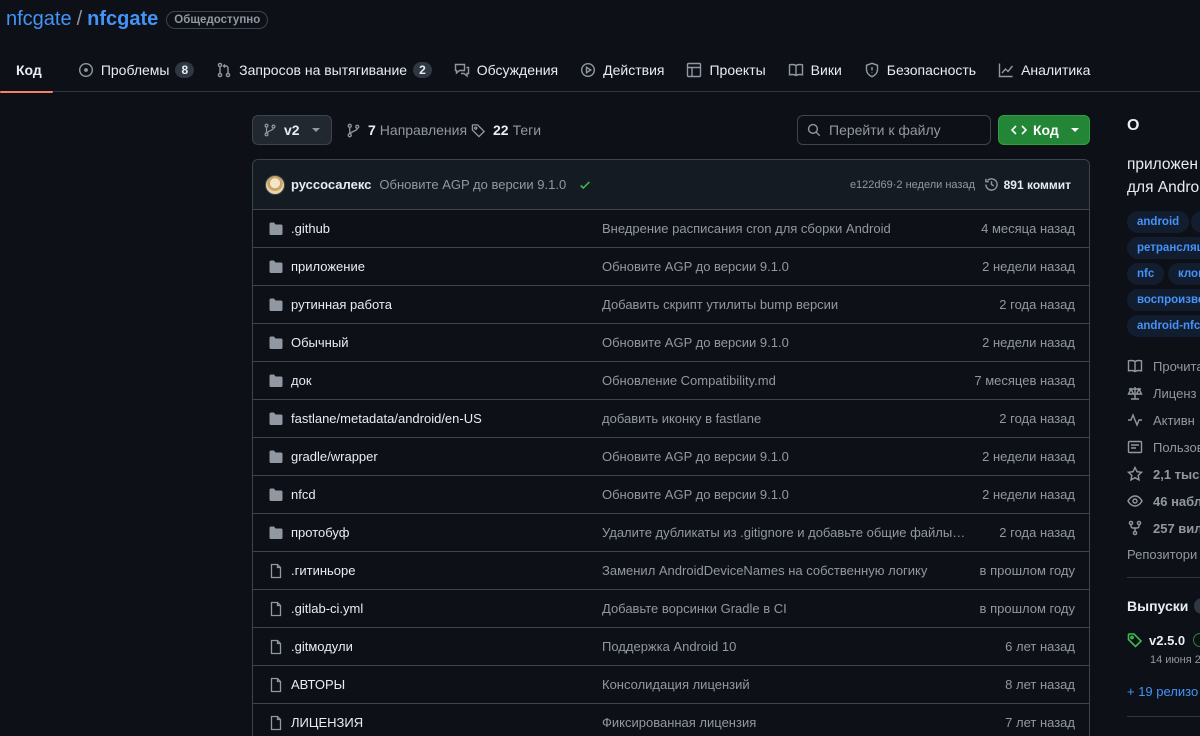  What do you see at coordinates (826, 70) in the screenshot?
I see `tab-wiki-label: Вики` at bounding box center [826, 70].